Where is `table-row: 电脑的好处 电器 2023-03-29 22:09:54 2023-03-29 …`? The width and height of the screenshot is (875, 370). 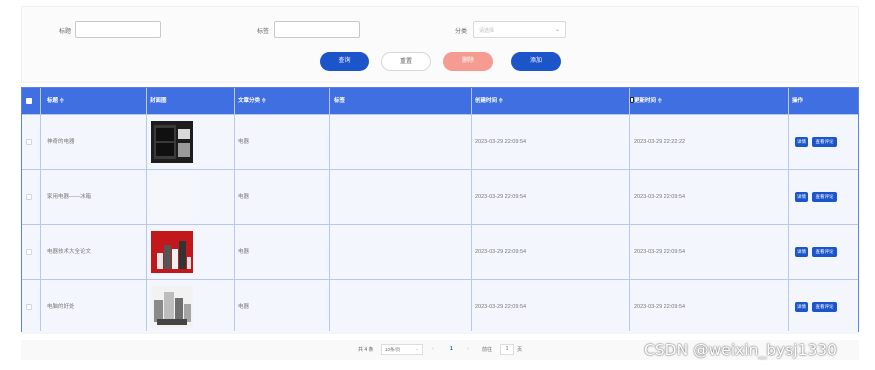 table-row: 电脑的好处 电器 2023-03-29 22:09:54 2023-03-29 … is located at coordinates (440, 306).